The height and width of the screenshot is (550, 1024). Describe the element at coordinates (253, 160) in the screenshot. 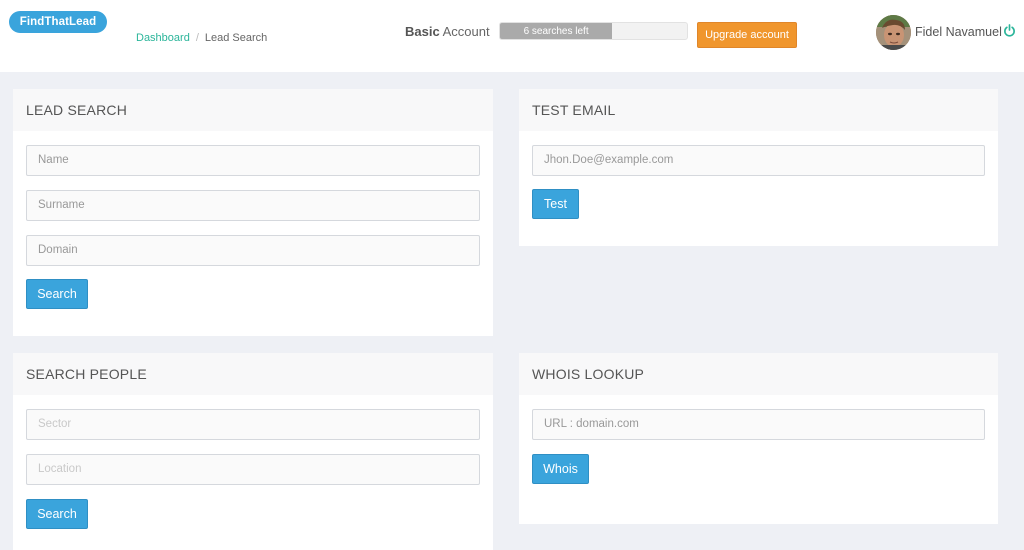

I see `name-input: Name` at that location.